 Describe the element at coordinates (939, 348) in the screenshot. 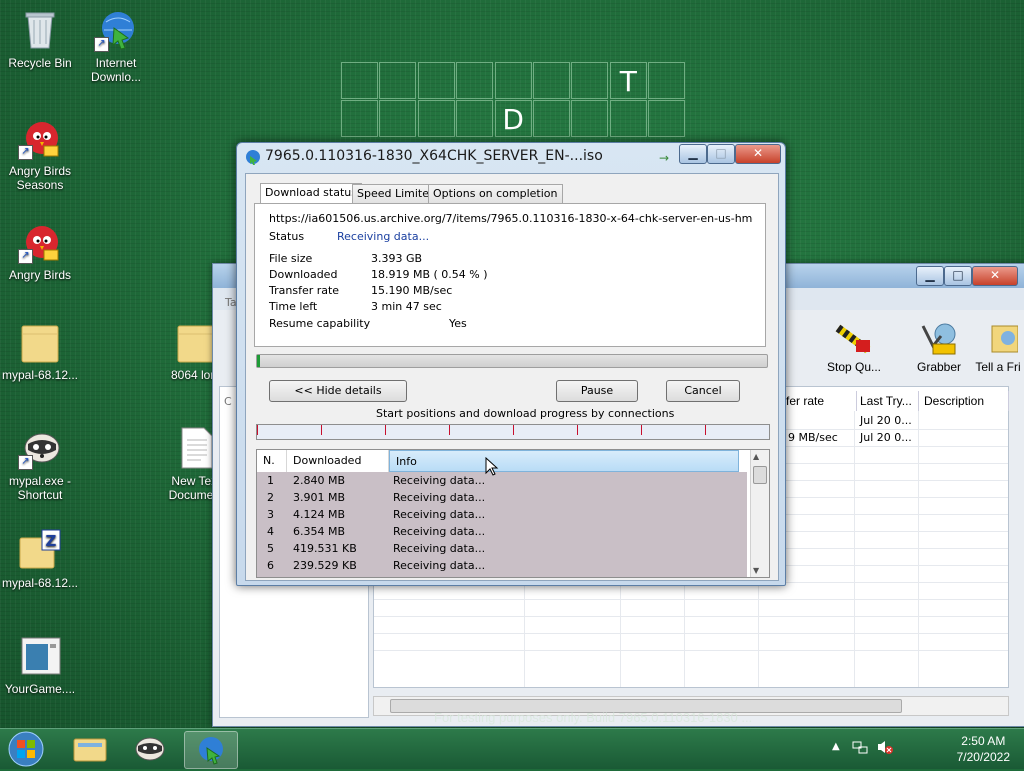

I see `grabber-button: Grabber` at that location.